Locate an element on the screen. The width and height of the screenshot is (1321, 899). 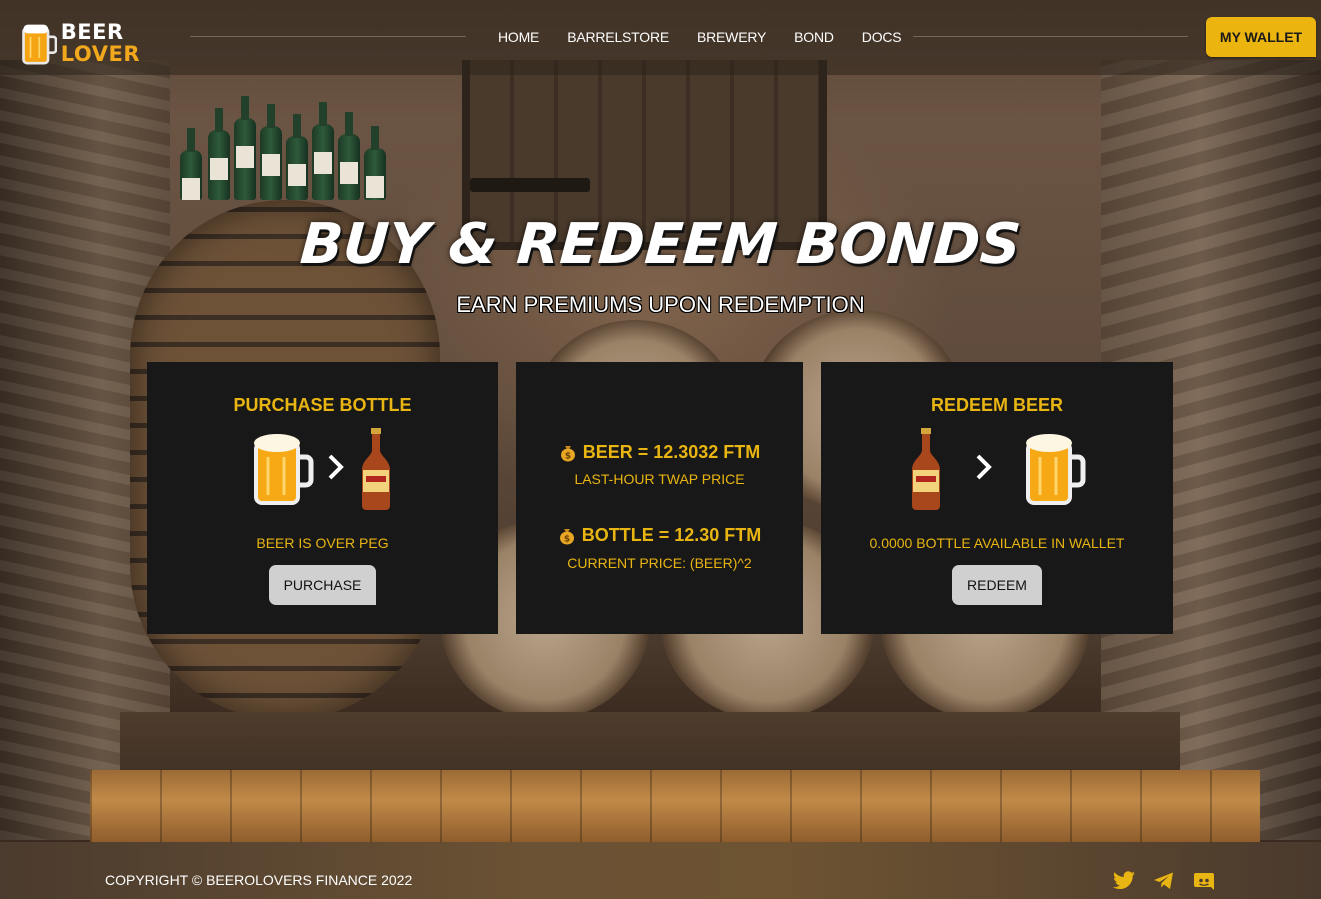
beer-price: BEER = 12.3032 FTM is located at coordinates (671, 452).